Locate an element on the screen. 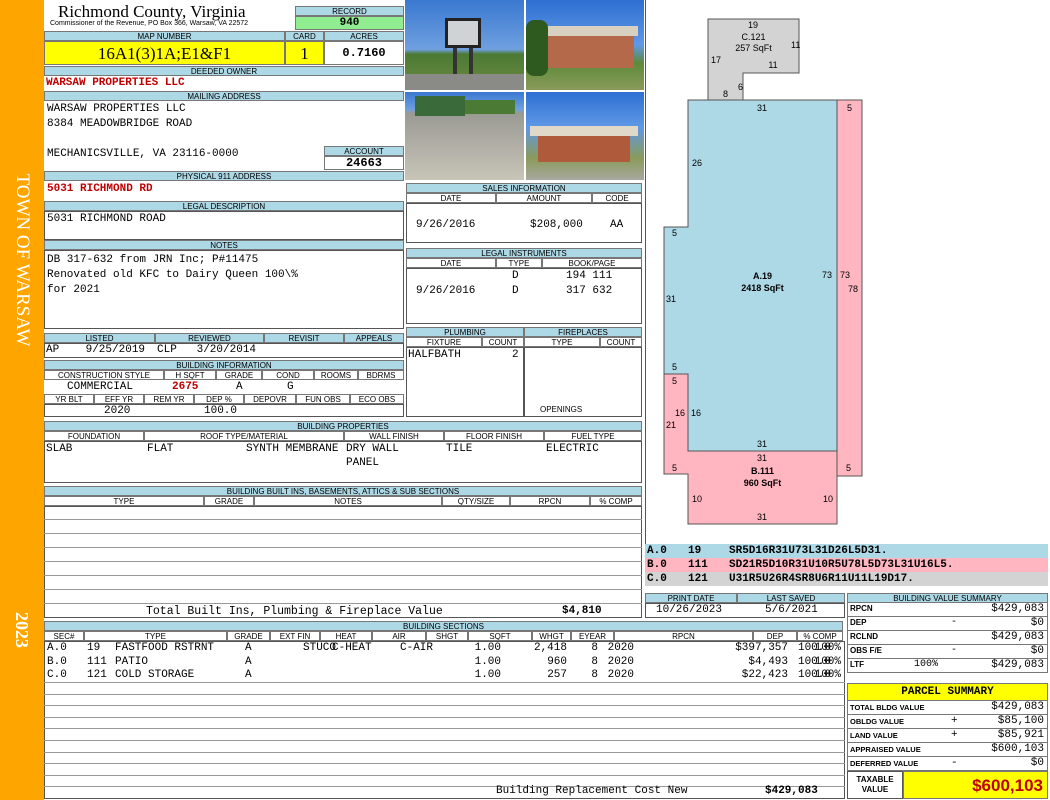 This screenshot has width=1050, height=800. section-cell: 2,418 is located at coordinates (550, 648).